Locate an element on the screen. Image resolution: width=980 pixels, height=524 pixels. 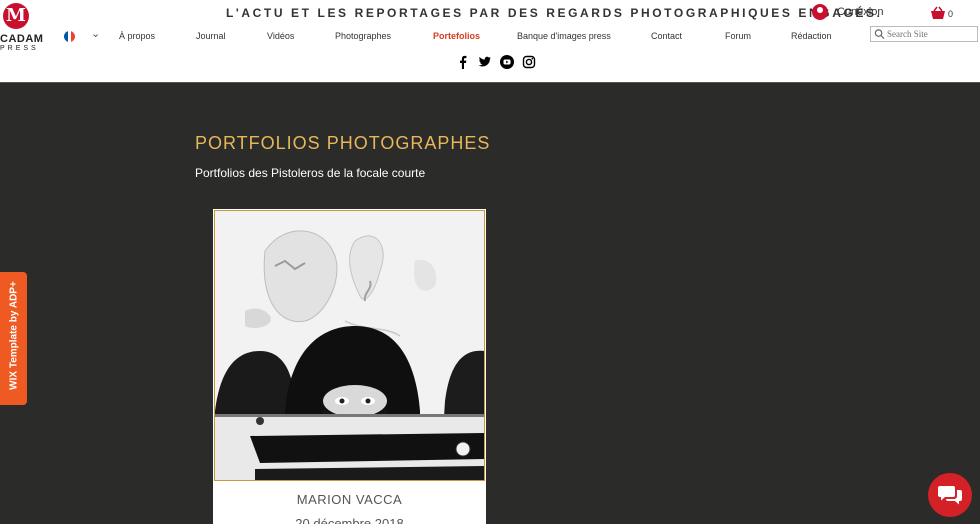
logo-mark: M is located at coordinates (16, 16).